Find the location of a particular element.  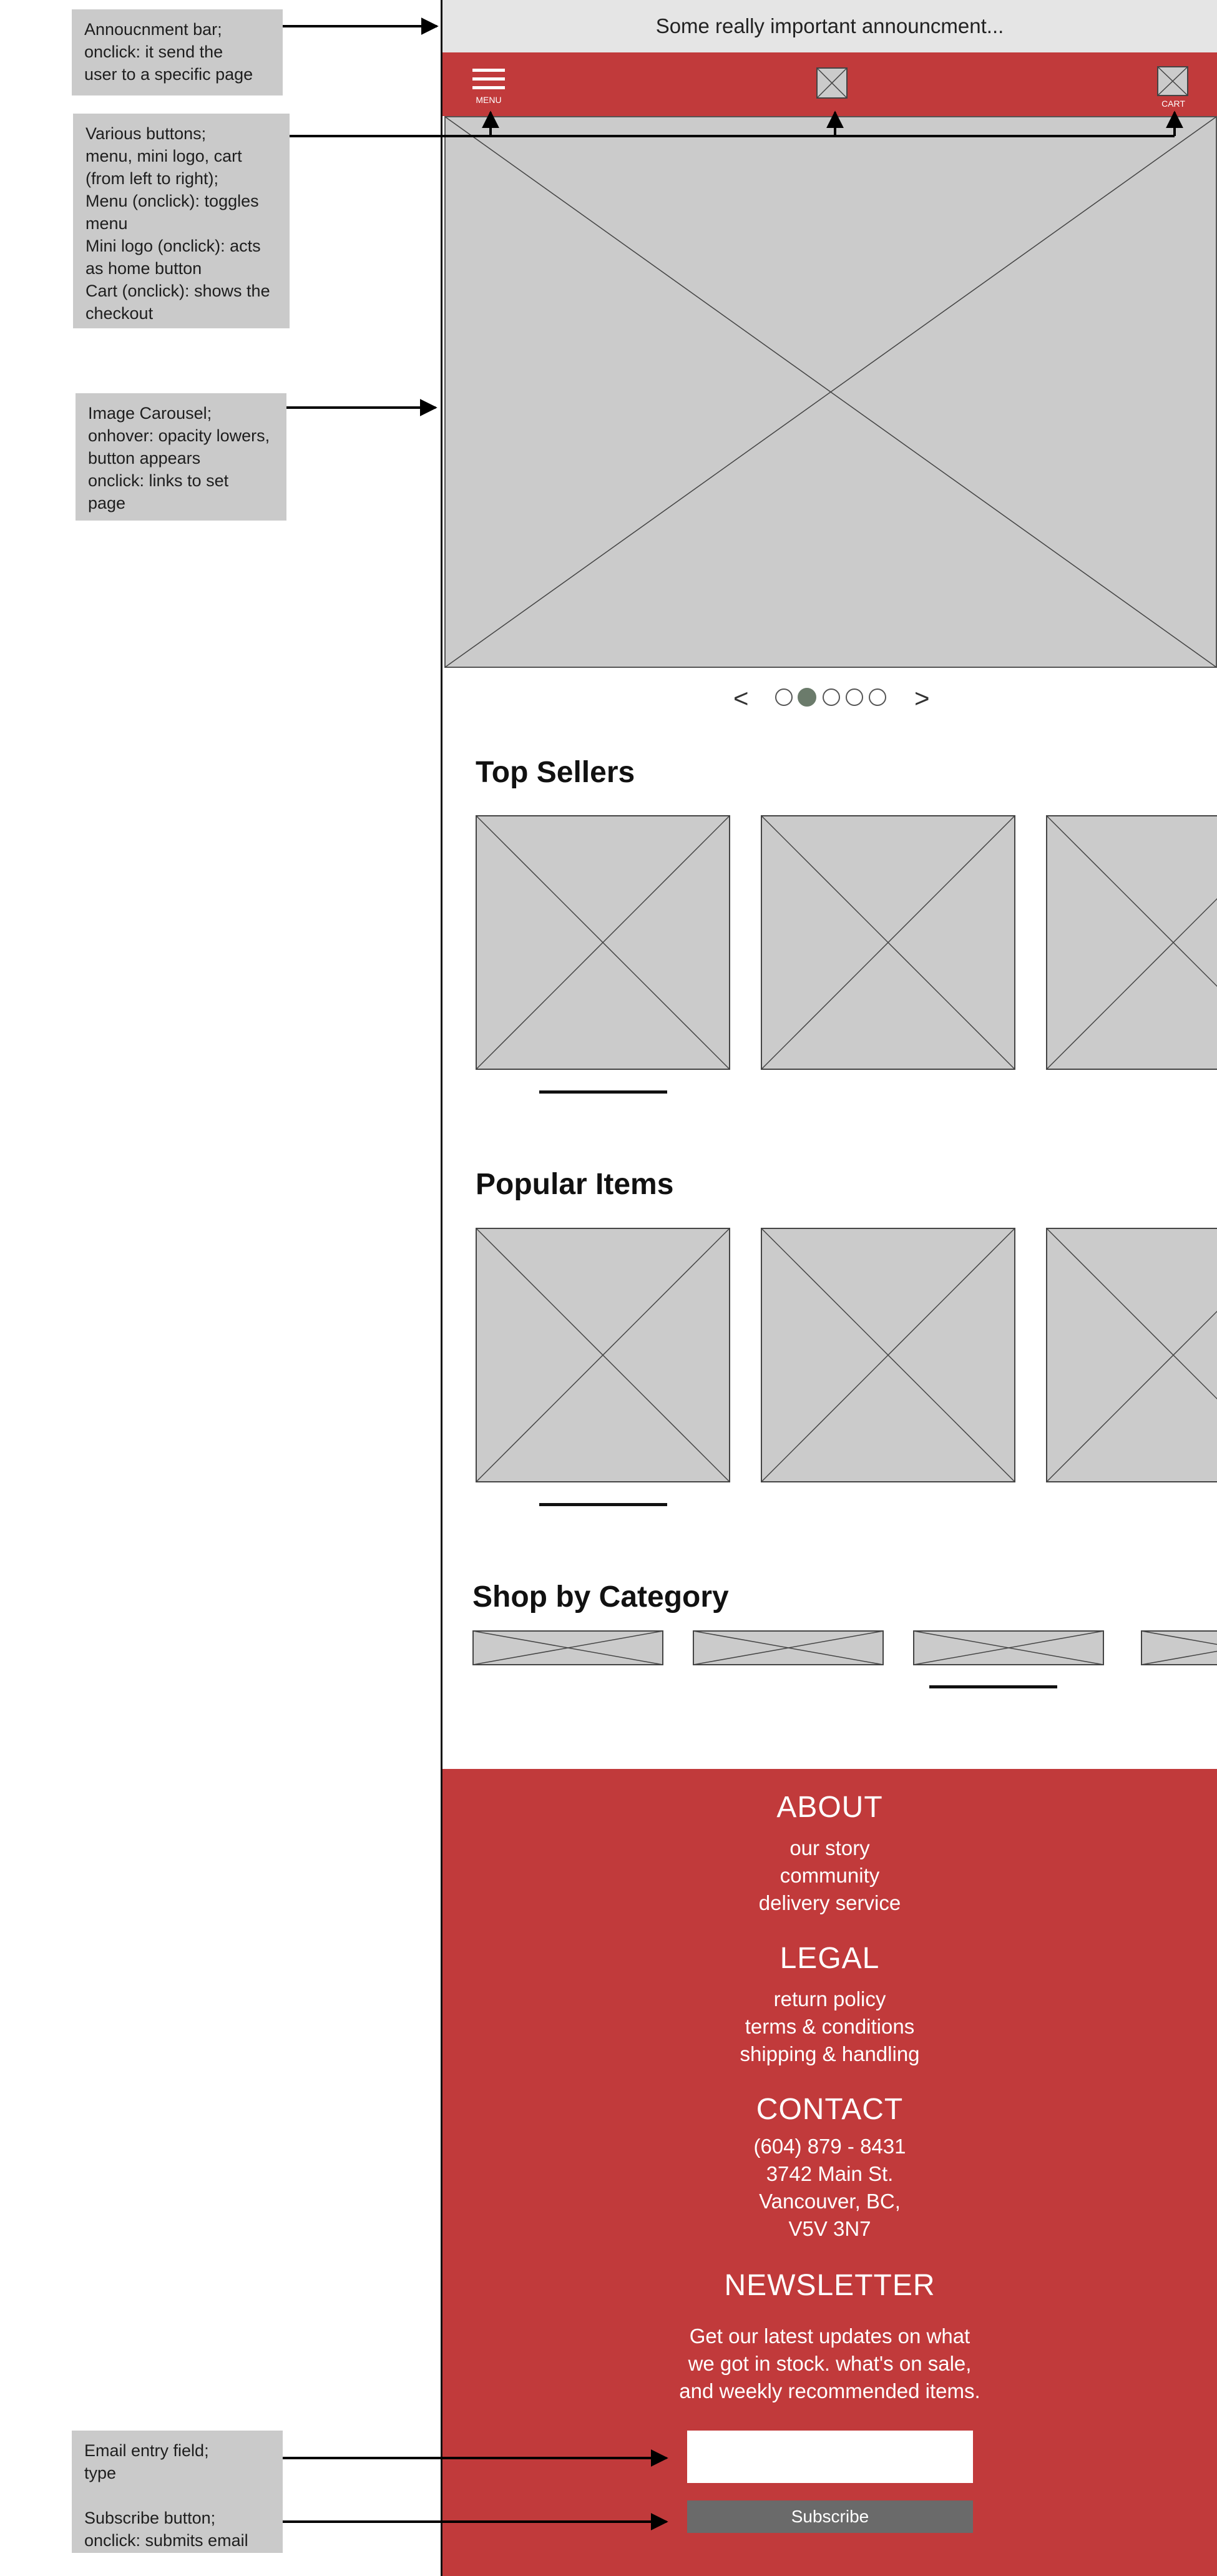

footer-link-terms-conditions: terms & conditions is located at coordinates (830, 2027).